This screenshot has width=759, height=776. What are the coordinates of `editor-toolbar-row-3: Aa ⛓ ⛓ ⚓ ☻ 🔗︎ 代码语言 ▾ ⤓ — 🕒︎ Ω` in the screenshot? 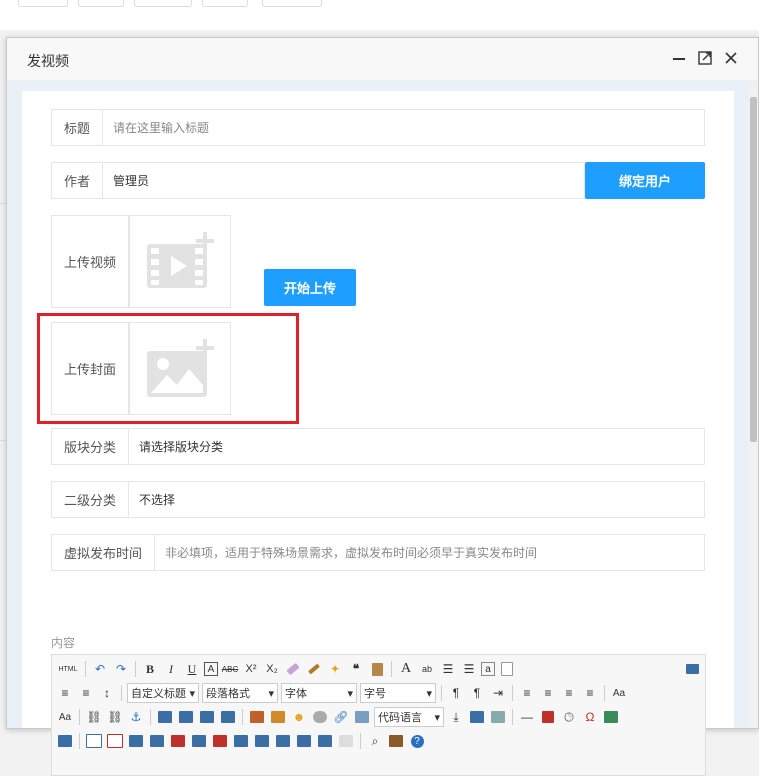 It's located at (378, 717).